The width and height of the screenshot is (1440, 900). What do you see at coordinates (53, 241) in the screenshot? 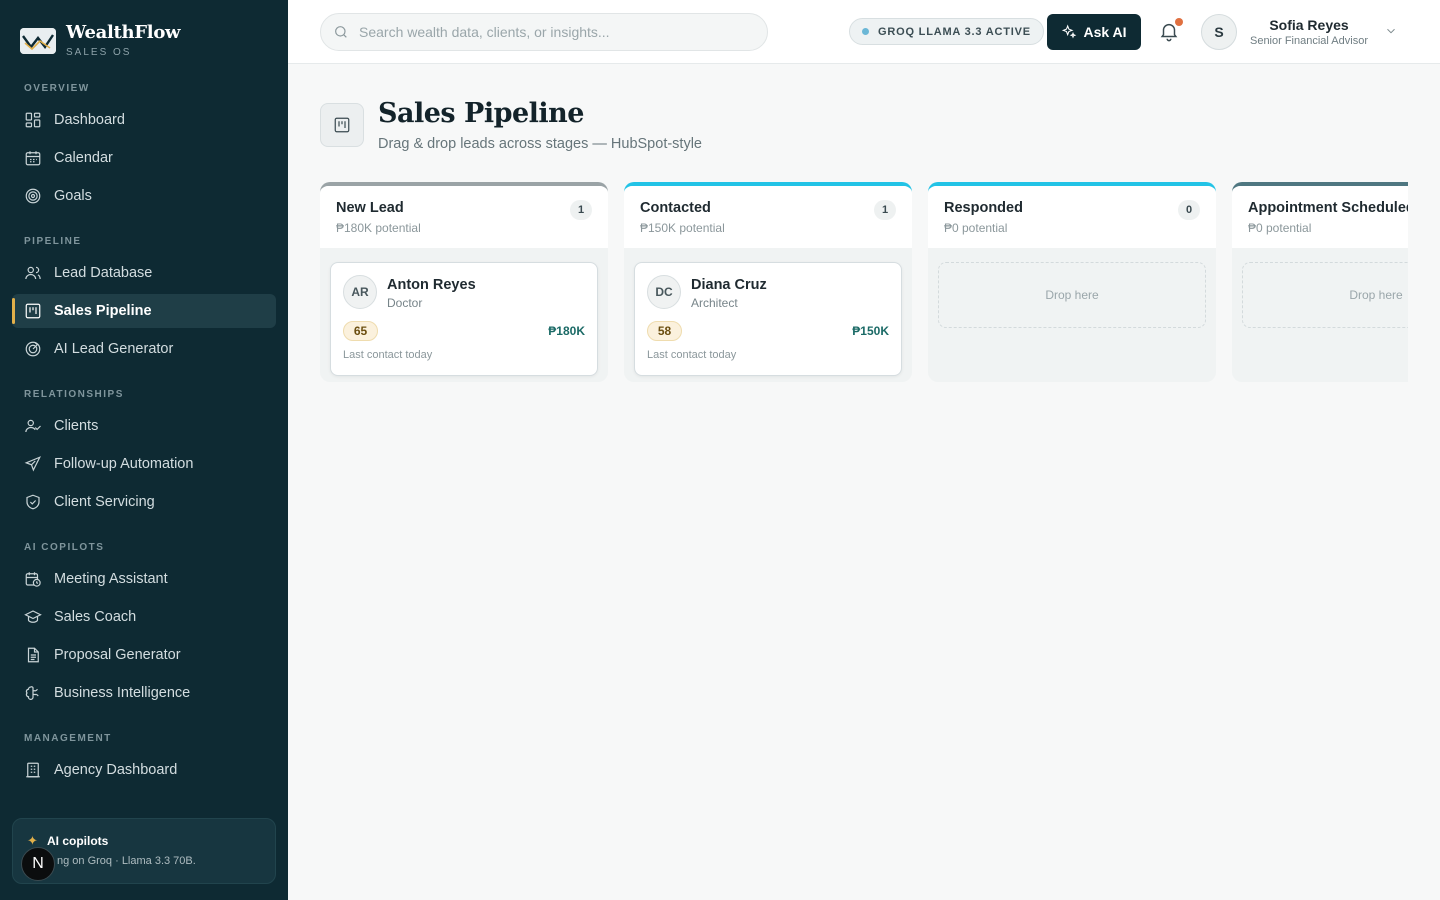
I see `section-label-pipeline: PIPELINE` at bounding box center [53, 241].